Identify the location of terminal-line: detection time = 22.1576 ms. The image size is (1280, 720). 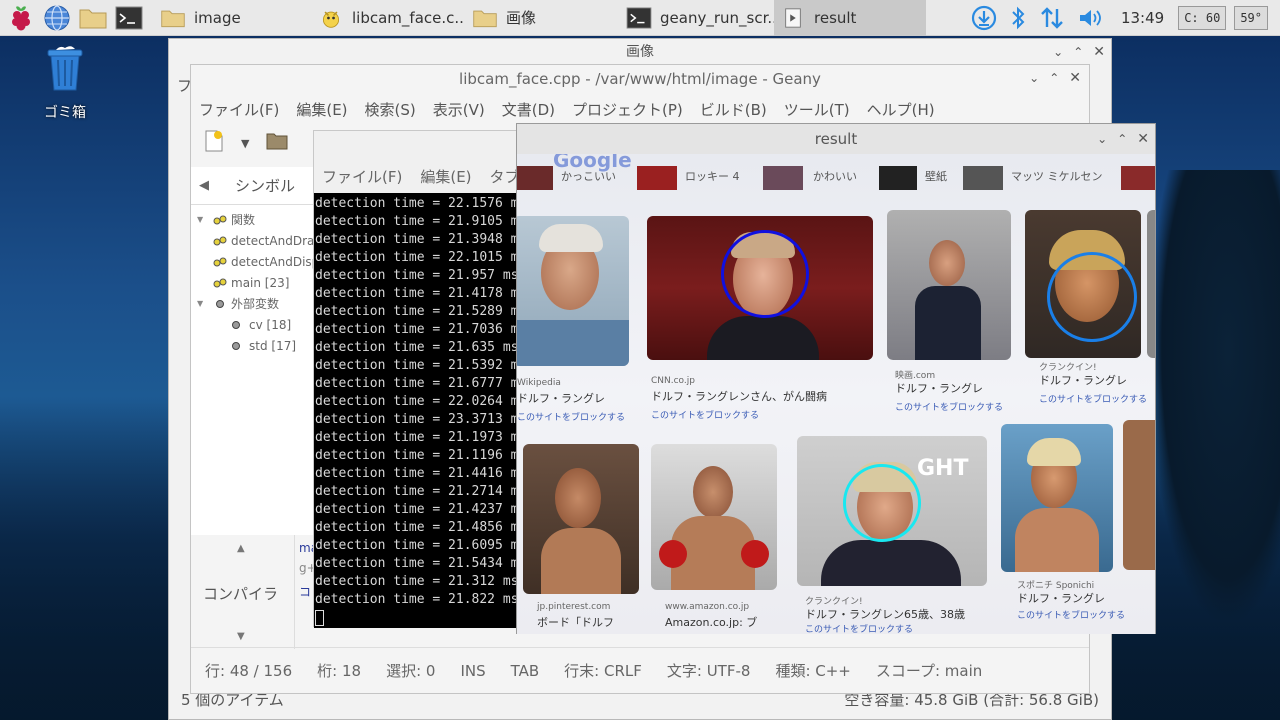
(419, 203).